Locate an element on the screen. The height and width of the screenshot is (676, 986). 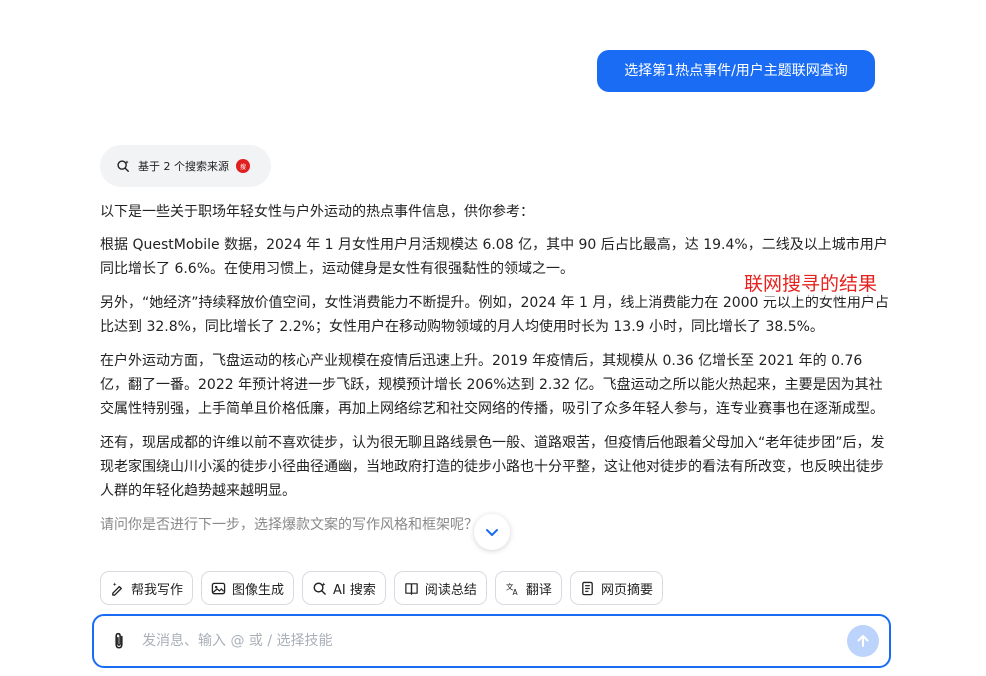
send-button is located at coordinates (863, 641).